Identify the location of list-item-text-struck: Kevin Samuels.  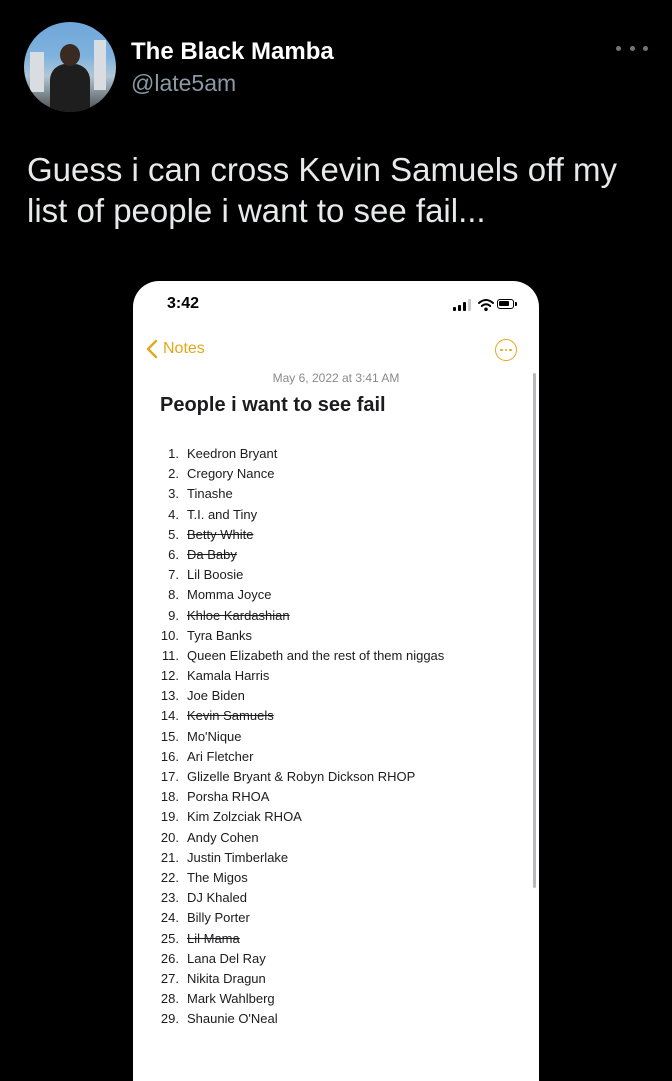
(230, 716).